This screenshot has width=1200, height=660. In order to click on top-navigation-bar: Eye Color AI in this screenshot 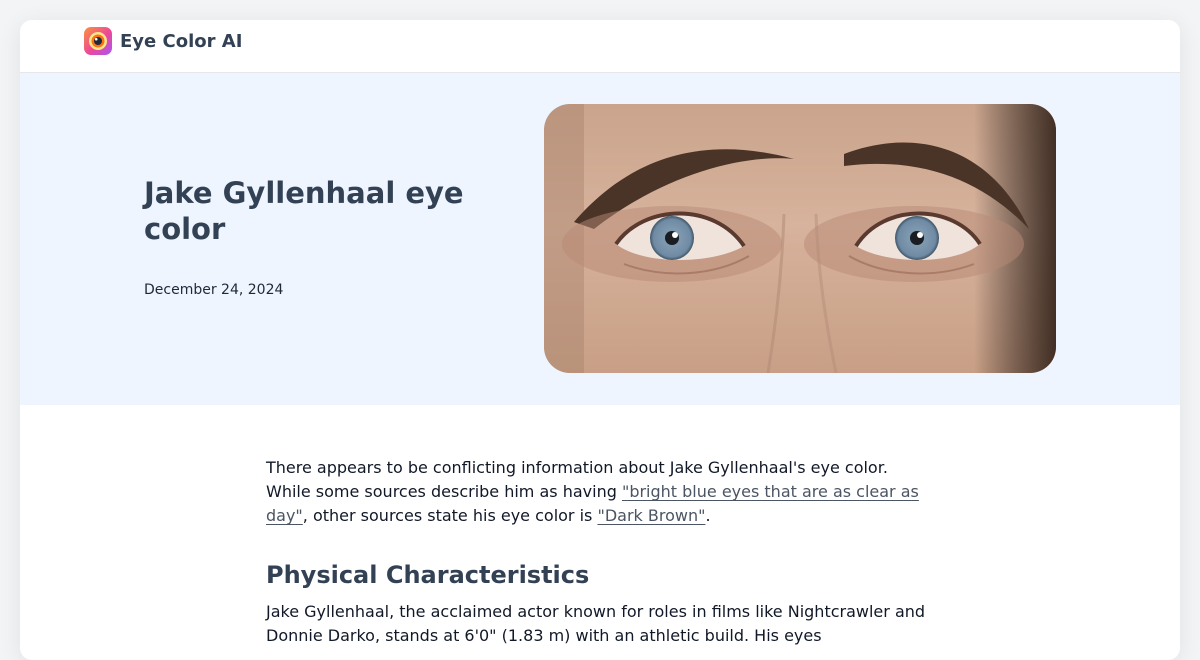, I will do `click(600, 46)`.